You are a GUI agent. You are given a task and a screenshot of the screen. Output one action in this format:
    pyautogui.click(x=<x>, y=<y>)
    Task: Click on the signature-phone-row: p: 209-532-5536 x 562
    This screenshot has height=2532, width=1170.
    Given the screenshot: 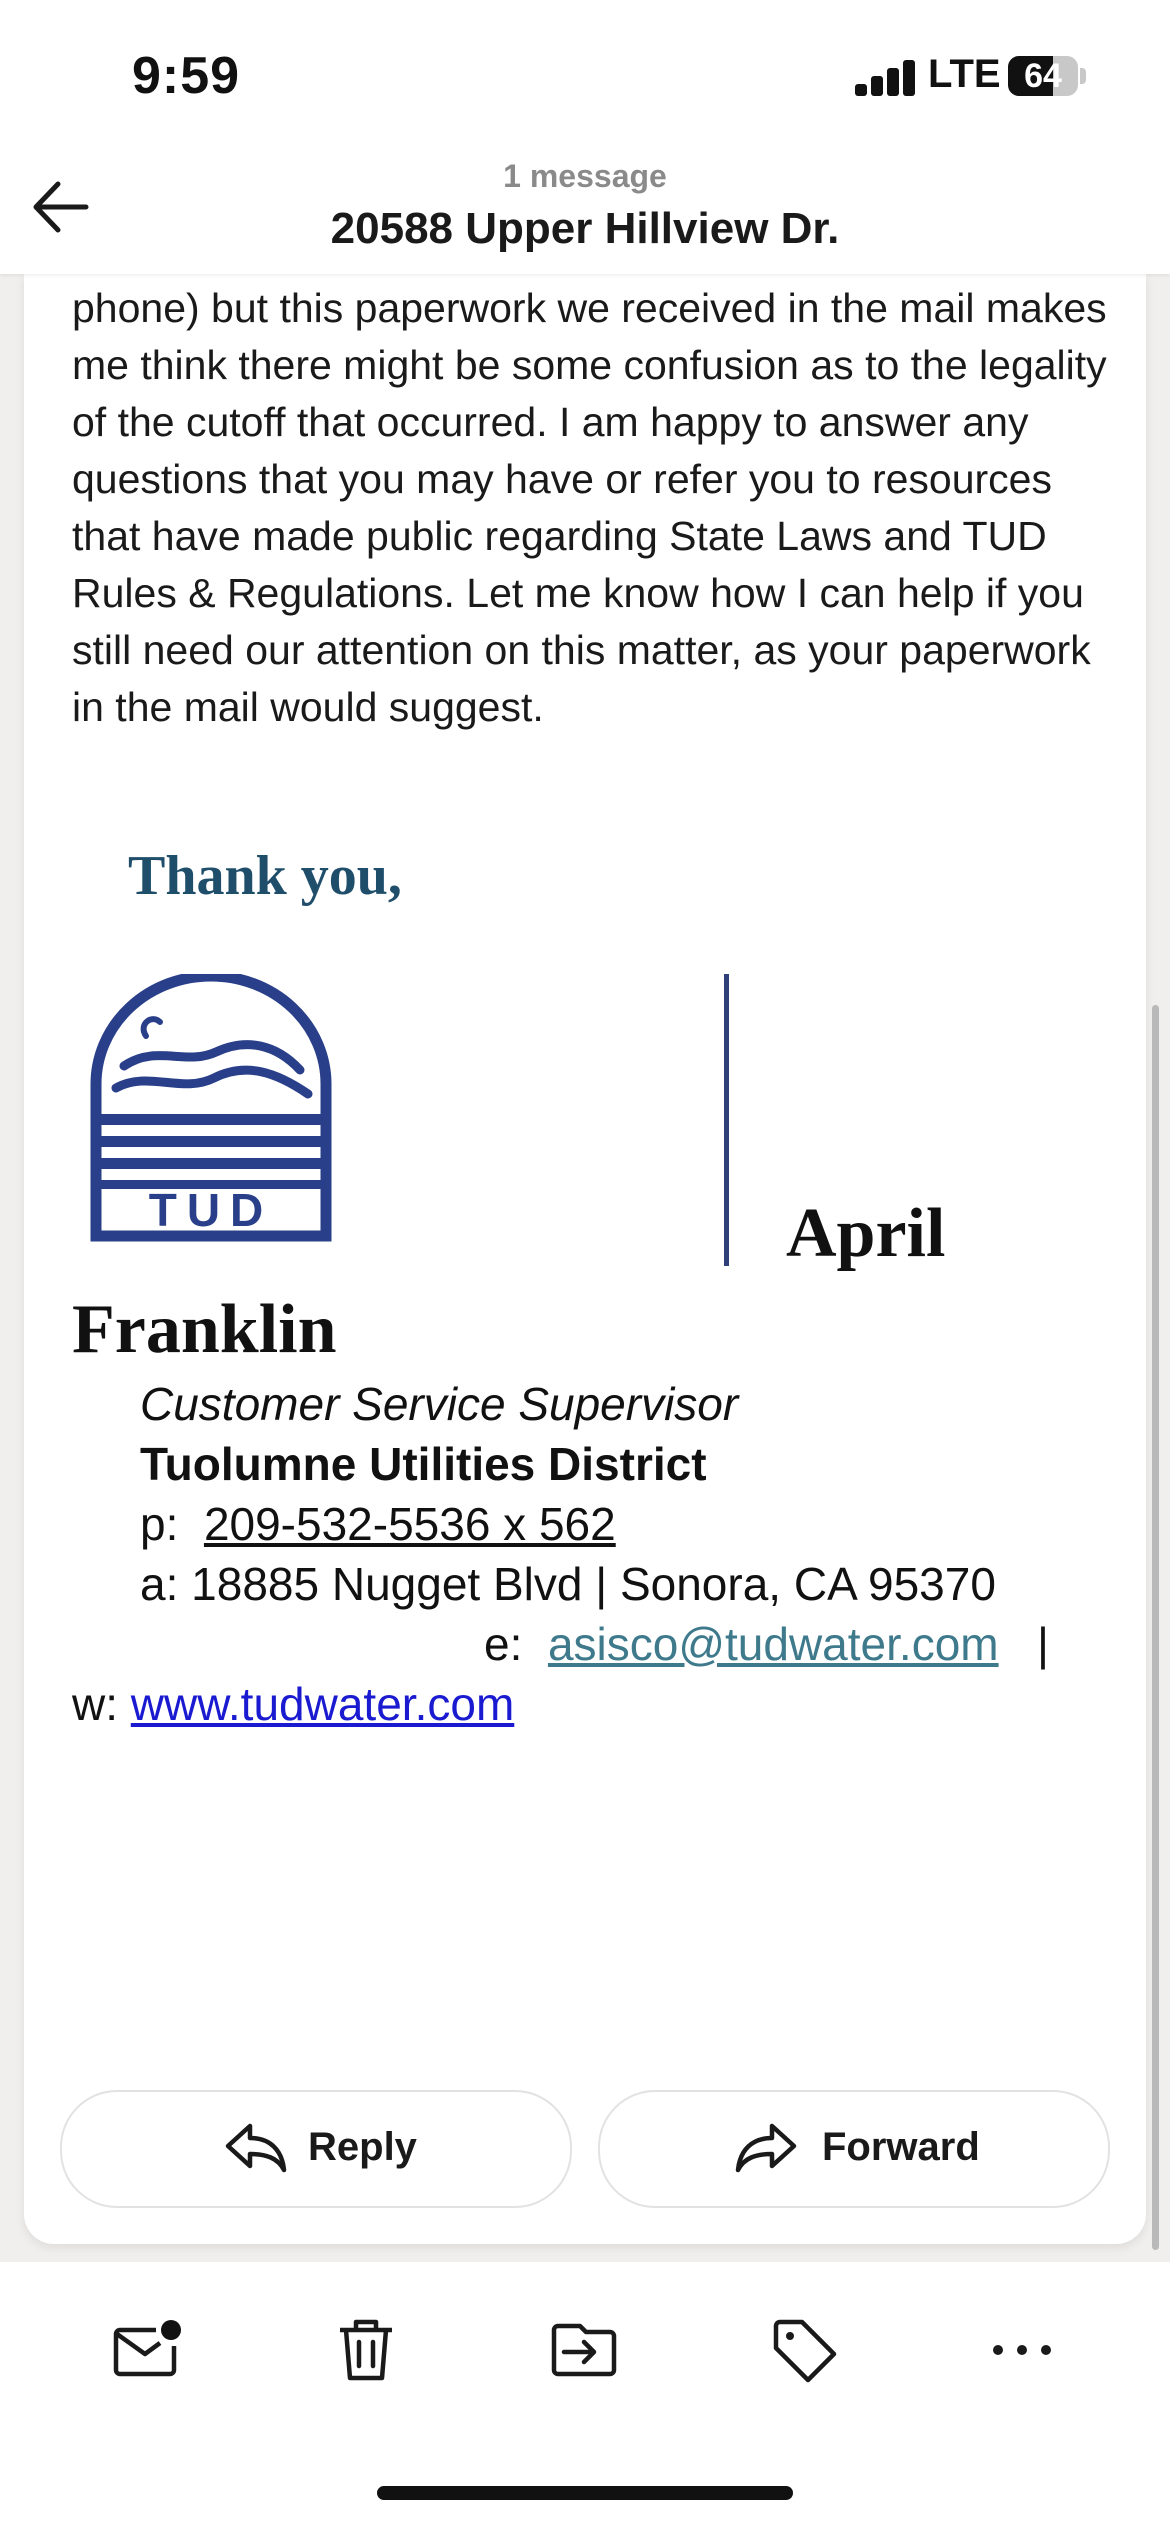 What is the action you would take?
    pyautogui.click(x=378, y=1524)
    